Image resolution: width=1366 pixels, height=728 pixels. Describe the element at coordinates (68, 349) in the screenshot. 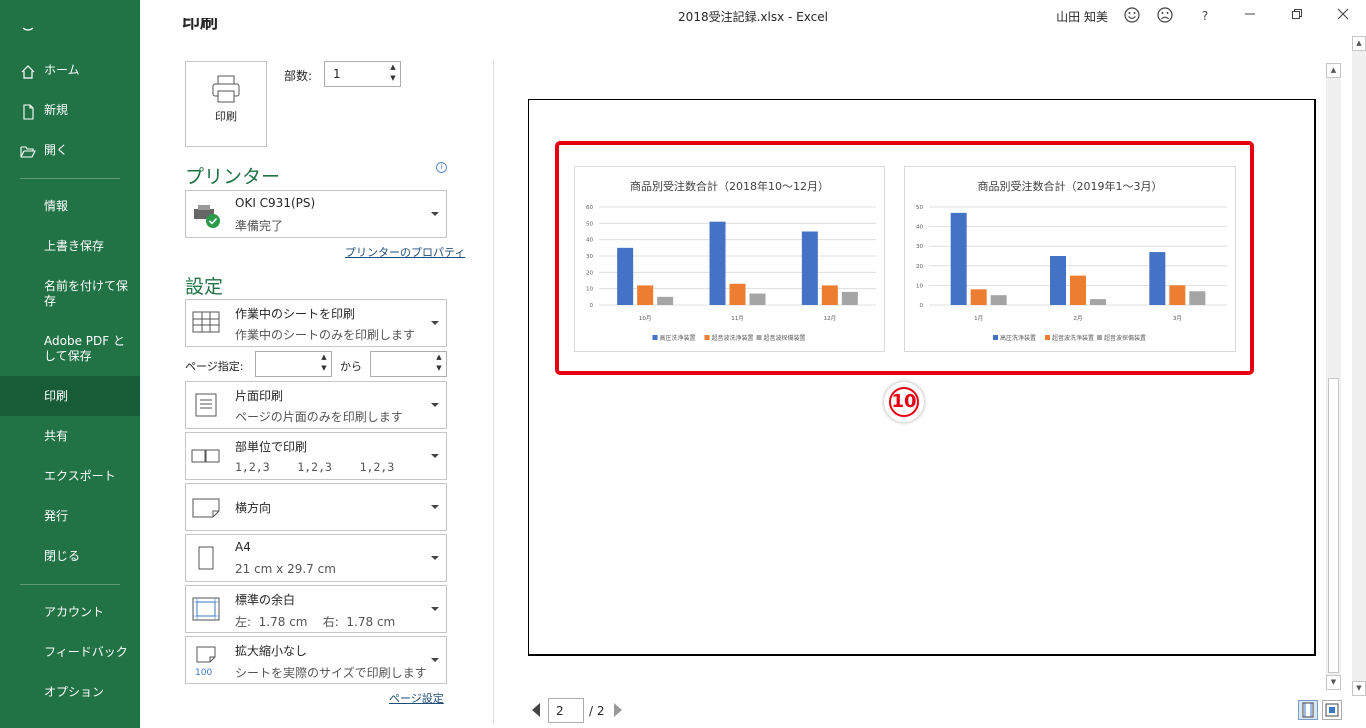

I see `nav-adobe-pdf: Adobe PDF として保存` at that location.